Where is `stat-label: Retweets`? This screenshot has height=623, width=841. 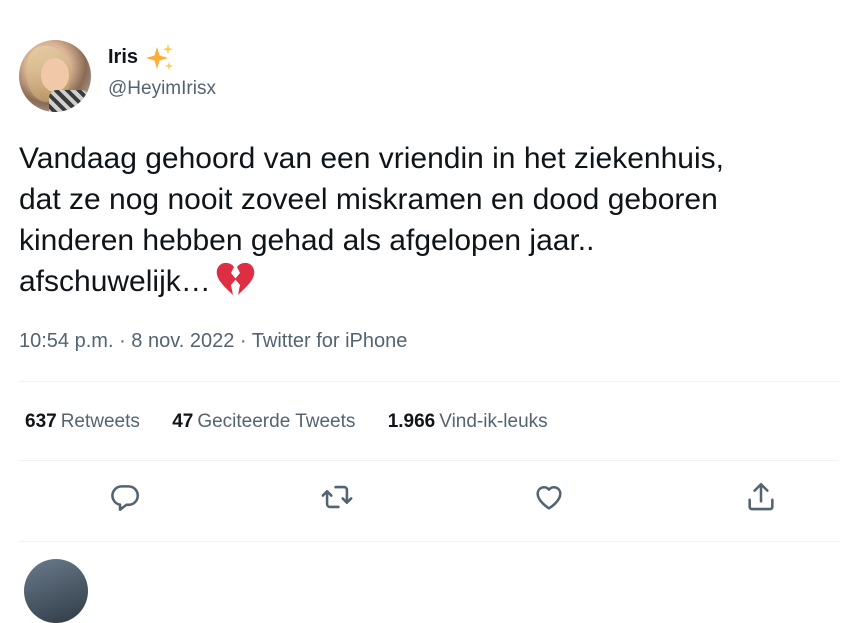 stat-label: Retweets is located at coordinates (100, 421).